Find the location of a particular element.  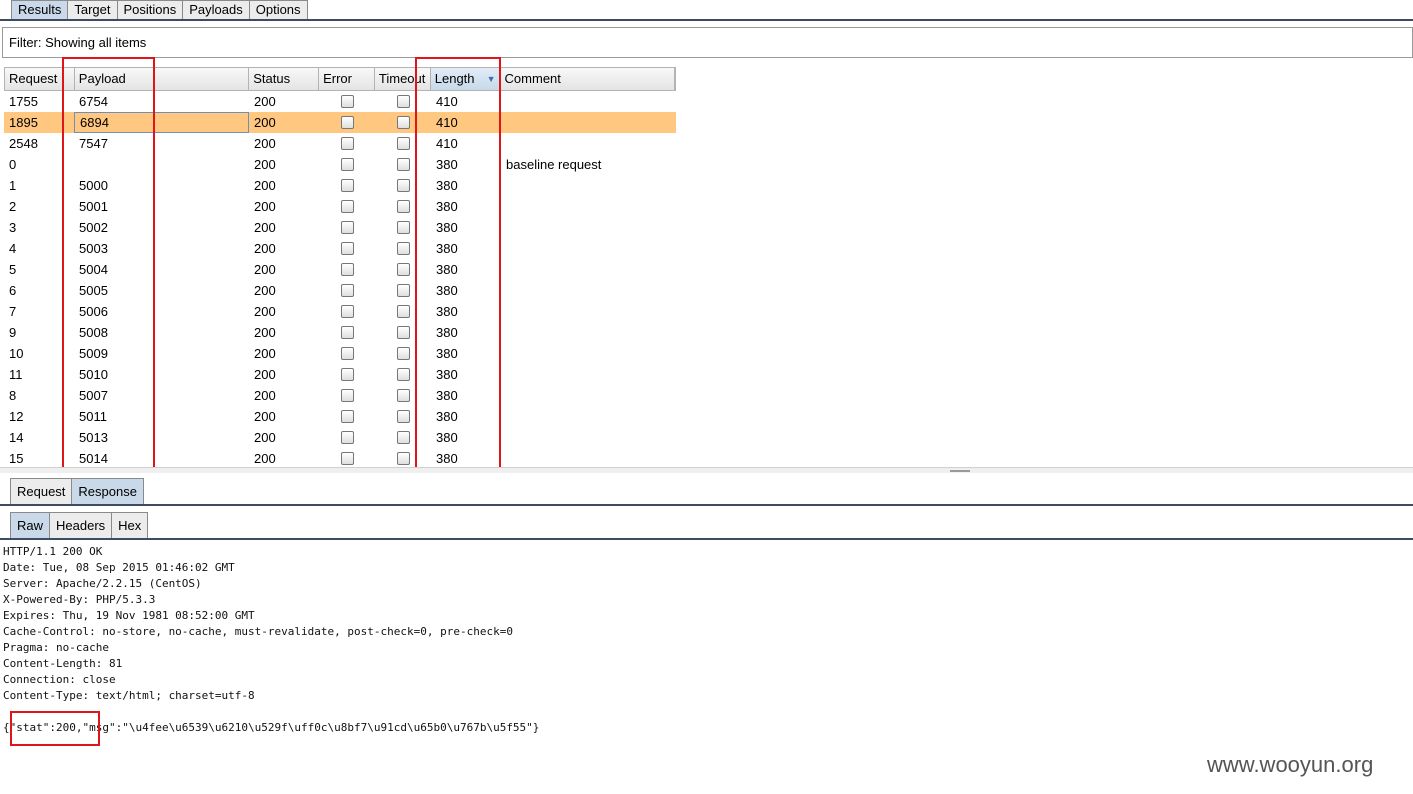

response-line: Date: Tue, 08 Sep 2015 01:46:02 GMT is located at coordinates (119, 567).